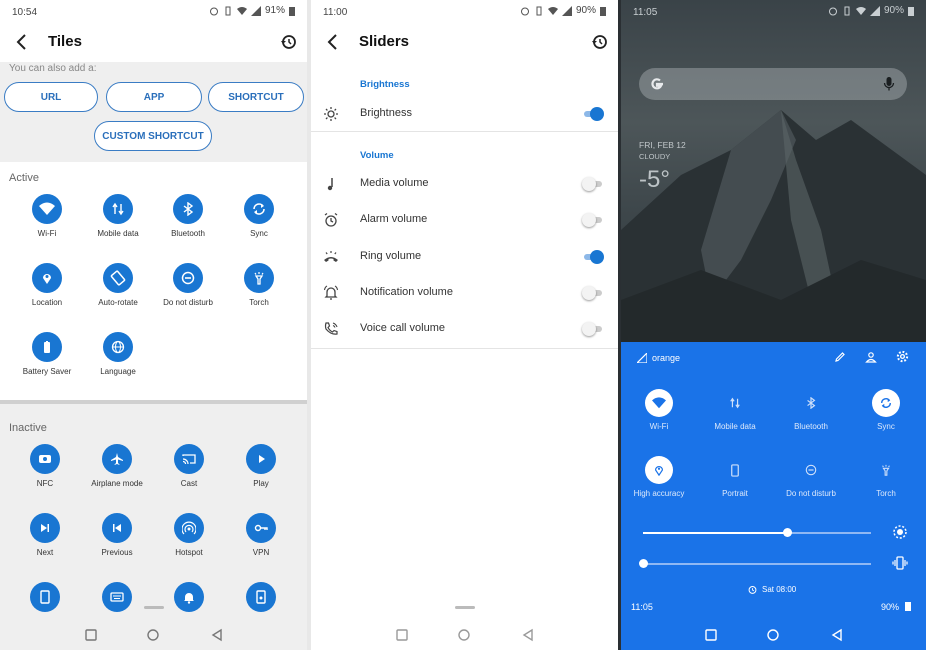 This screenshot has height=650, width=926. Describe the element at coordinates (902, 356) in the screenshot. I see `settings-gear-icon` at that location.